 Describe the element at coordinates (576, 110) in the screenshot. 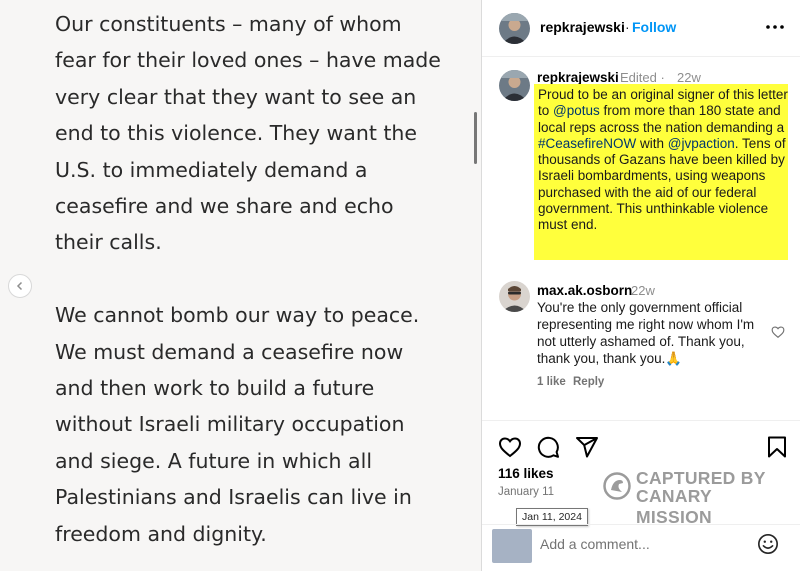

I see `mention-link: @potus` at that location.